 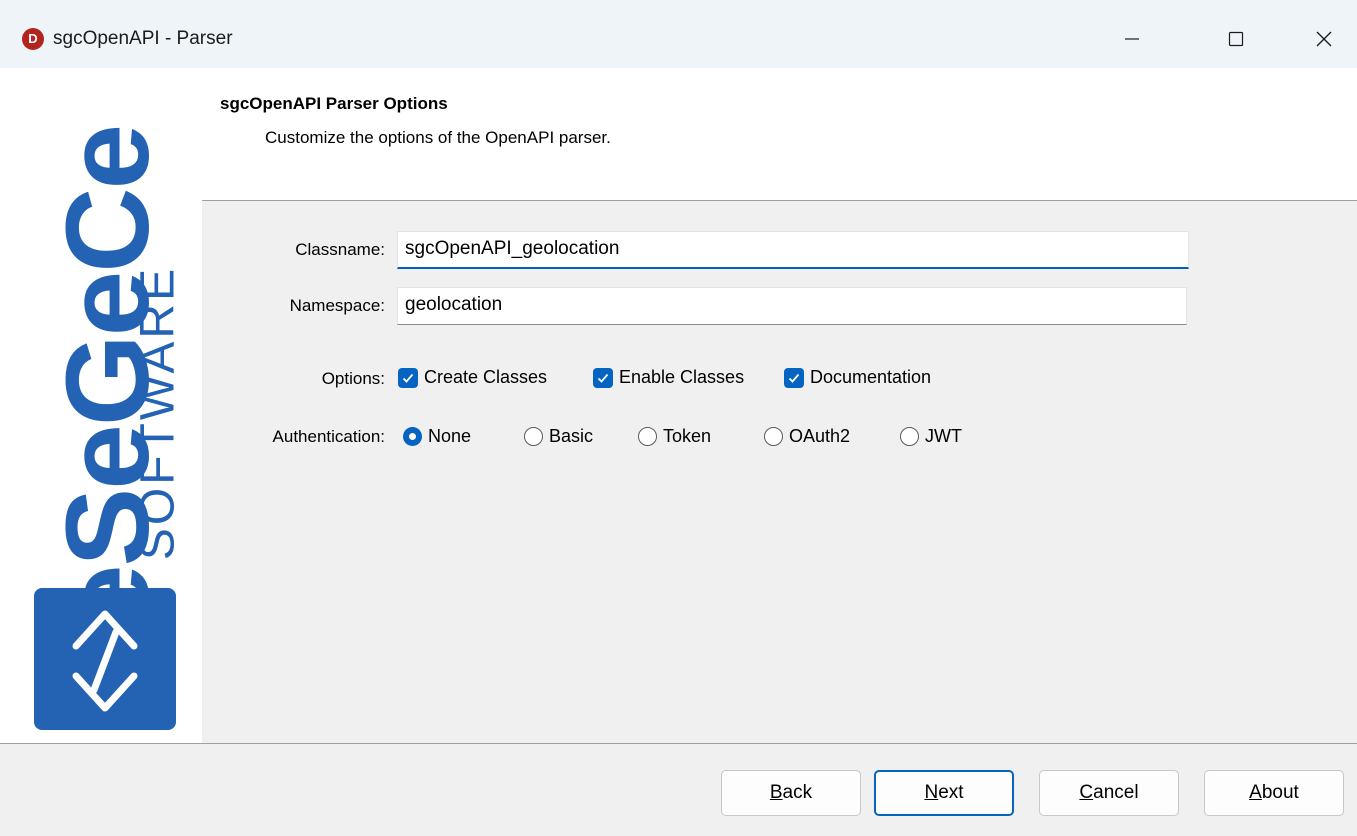 I want to click on create-classes-checkbox: Create Classes, so click(x=472, y=377).